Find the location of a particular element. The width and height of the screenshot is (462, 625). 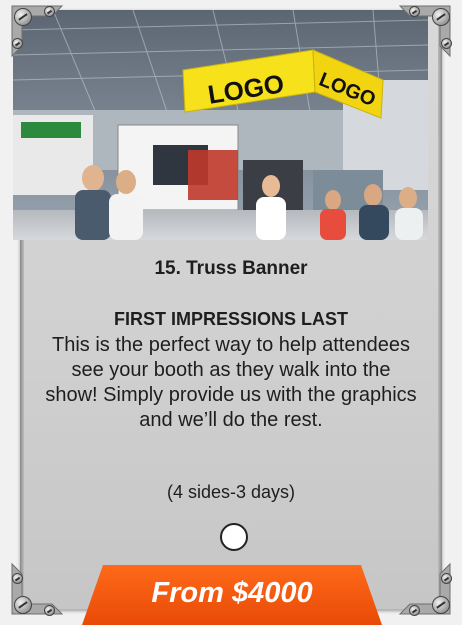

card-title: 15. Truss Banner is located at coordinates (231, 268).